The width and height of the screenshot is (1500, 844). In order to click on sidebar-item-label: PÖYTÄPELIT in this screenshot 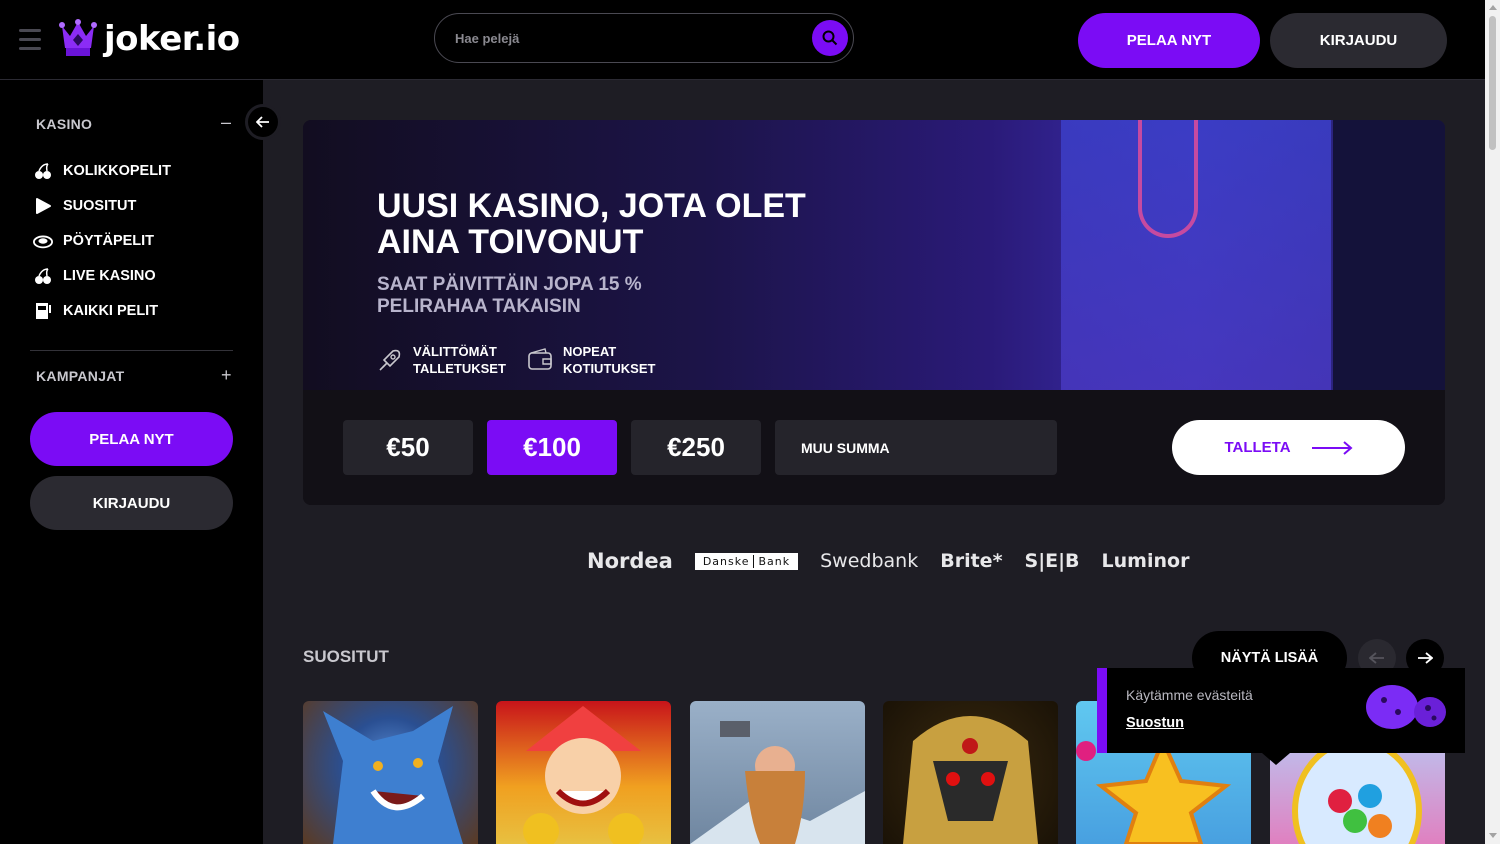, I will do `click(109, 241)`.